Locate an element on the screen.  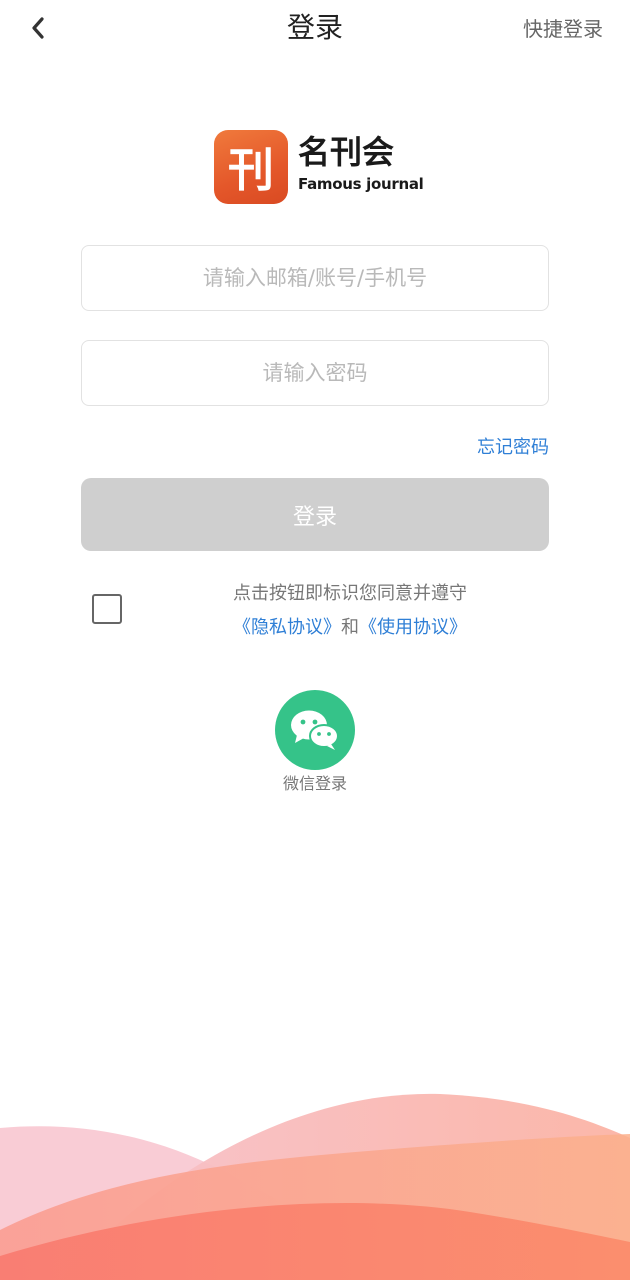
account-input is located at coordinates (315, 278).